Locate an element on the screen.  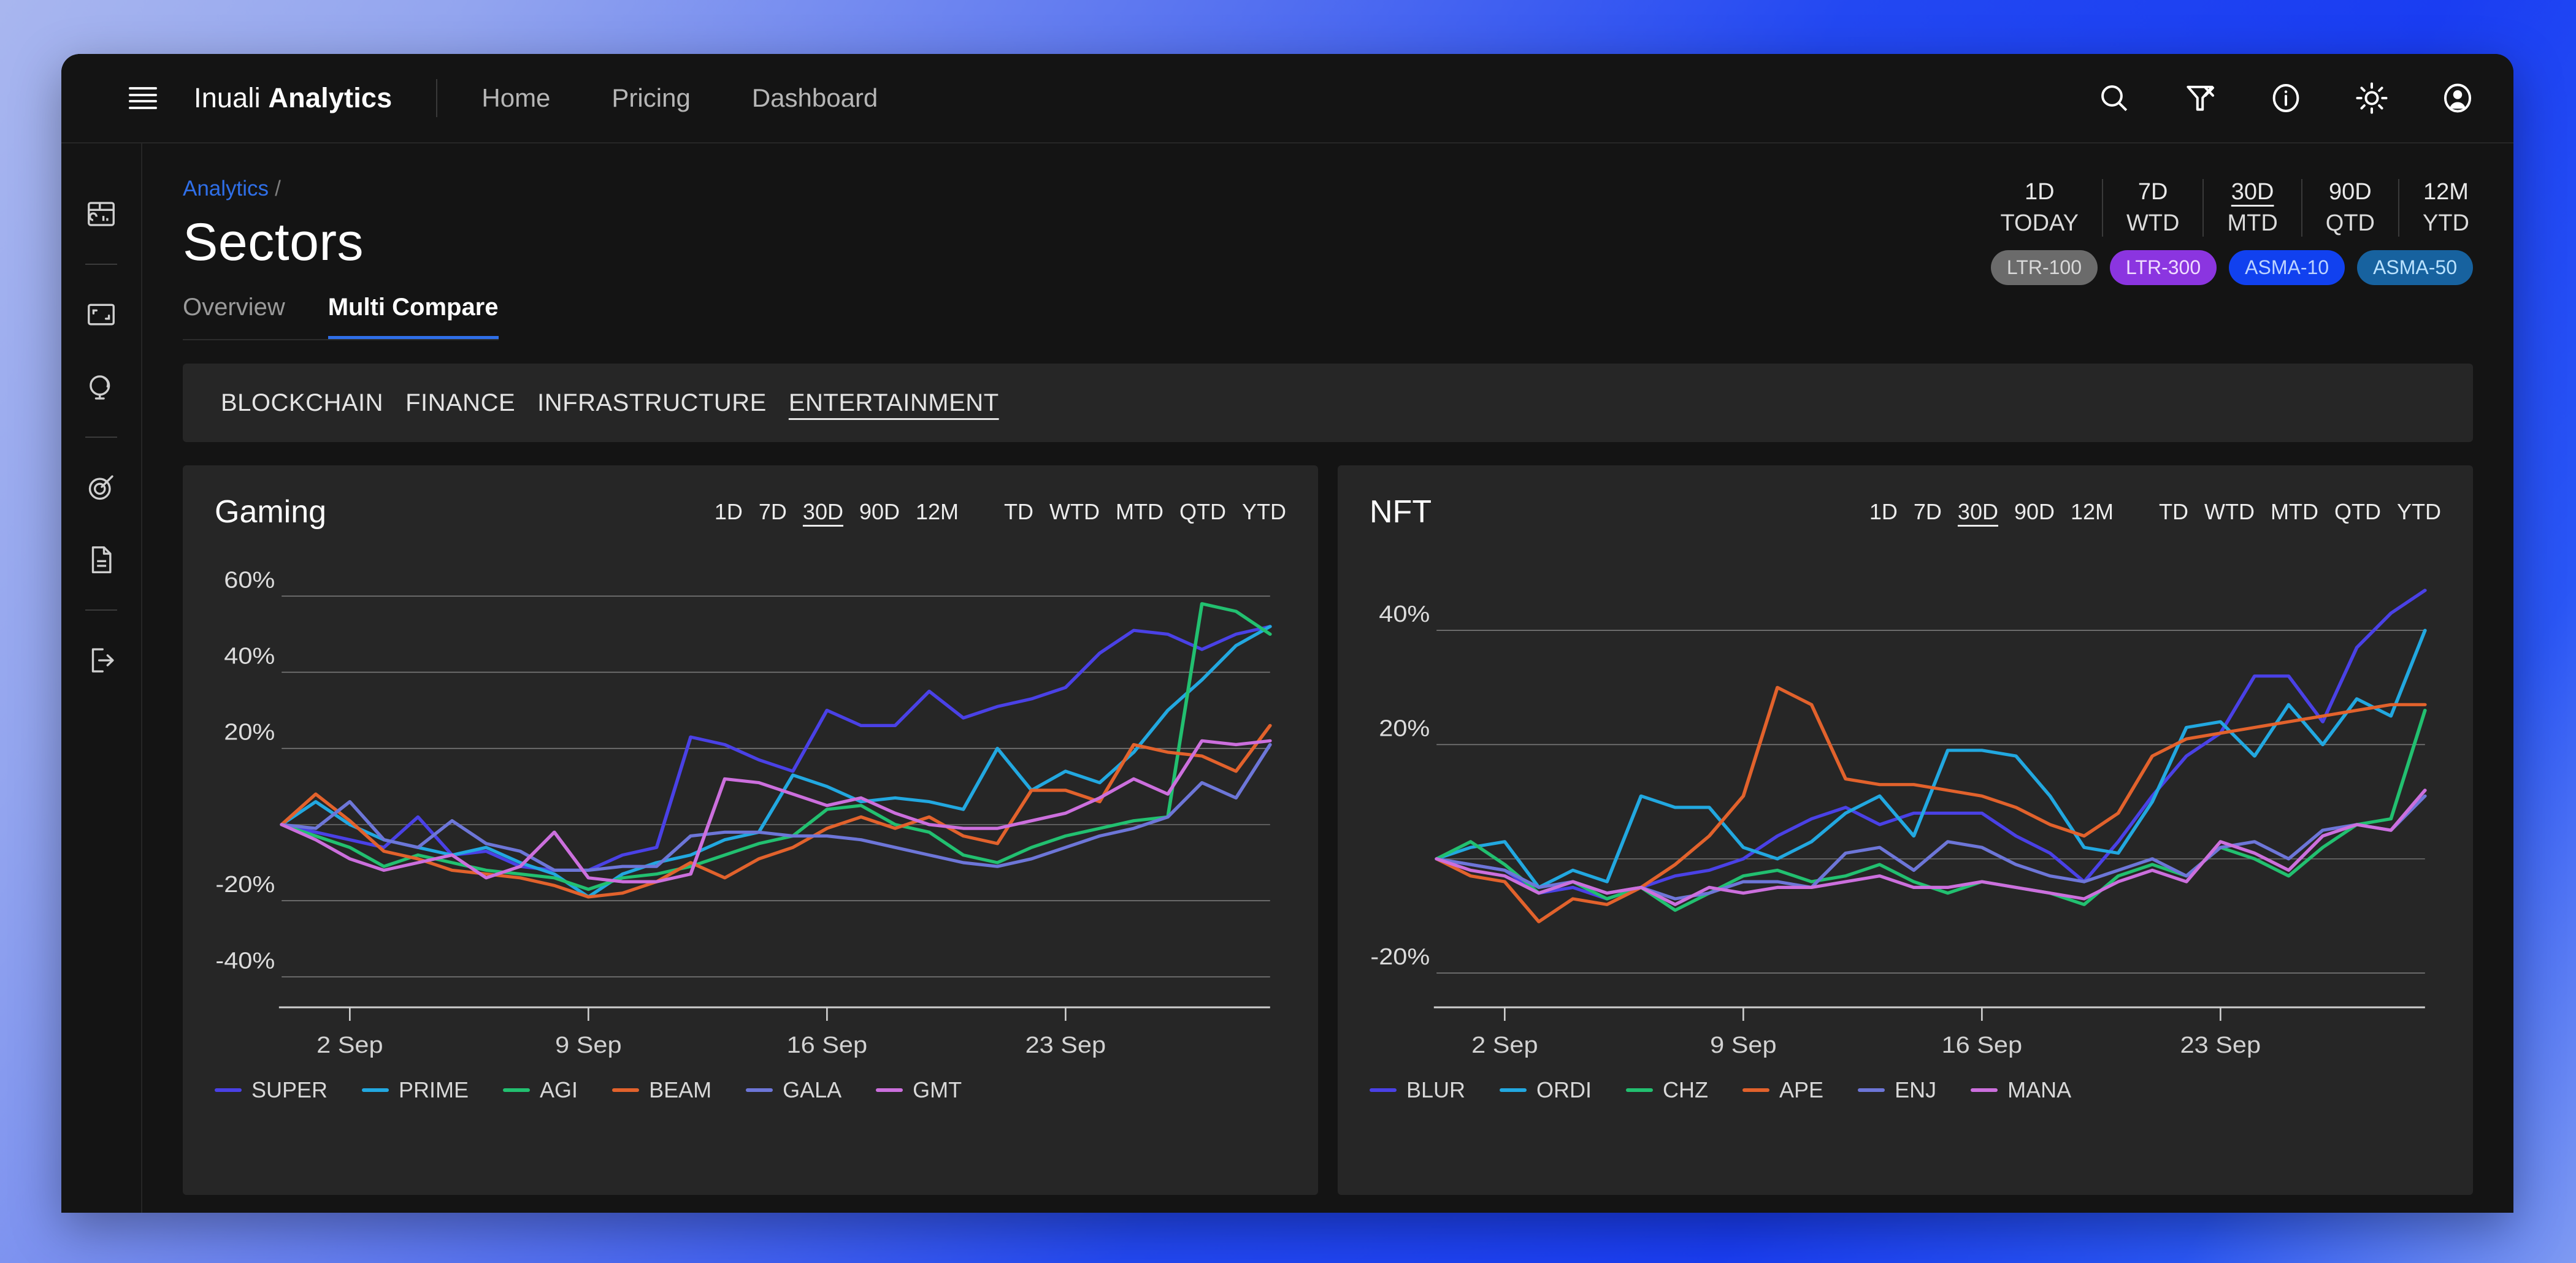
card-nft-header: NFT 1D 7D 30D 90D 12M TD WTD MTD QTD YTD is located at coordinates (1905, 512).